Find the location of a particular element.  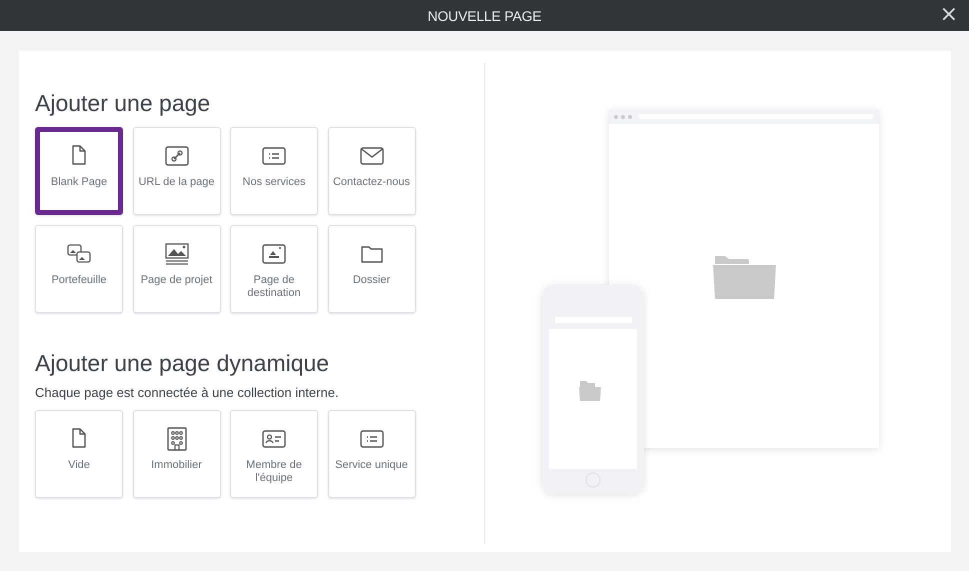

page-type-tile: Contactez-nous is located at coordinates (372, 171).